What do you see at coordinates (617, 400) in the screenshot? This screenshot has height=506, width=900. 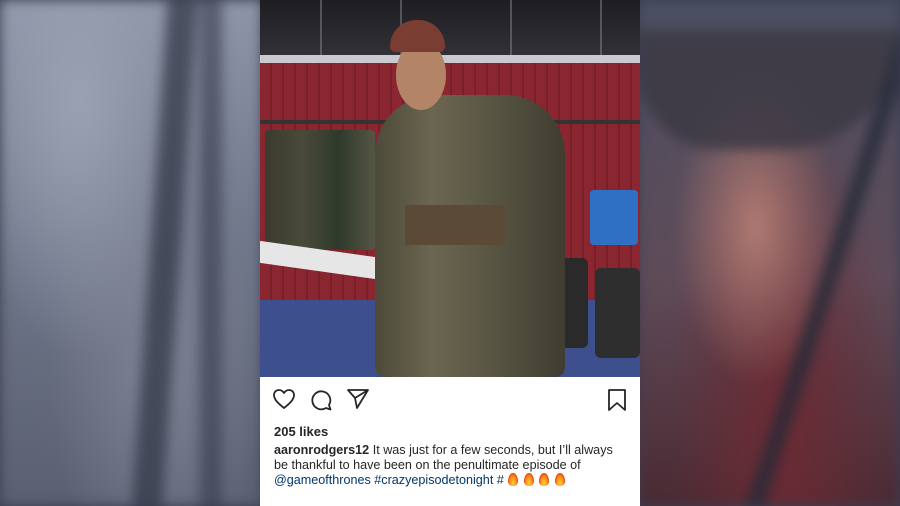 I see `bookmark-icon` at bounding box center [617, 400].